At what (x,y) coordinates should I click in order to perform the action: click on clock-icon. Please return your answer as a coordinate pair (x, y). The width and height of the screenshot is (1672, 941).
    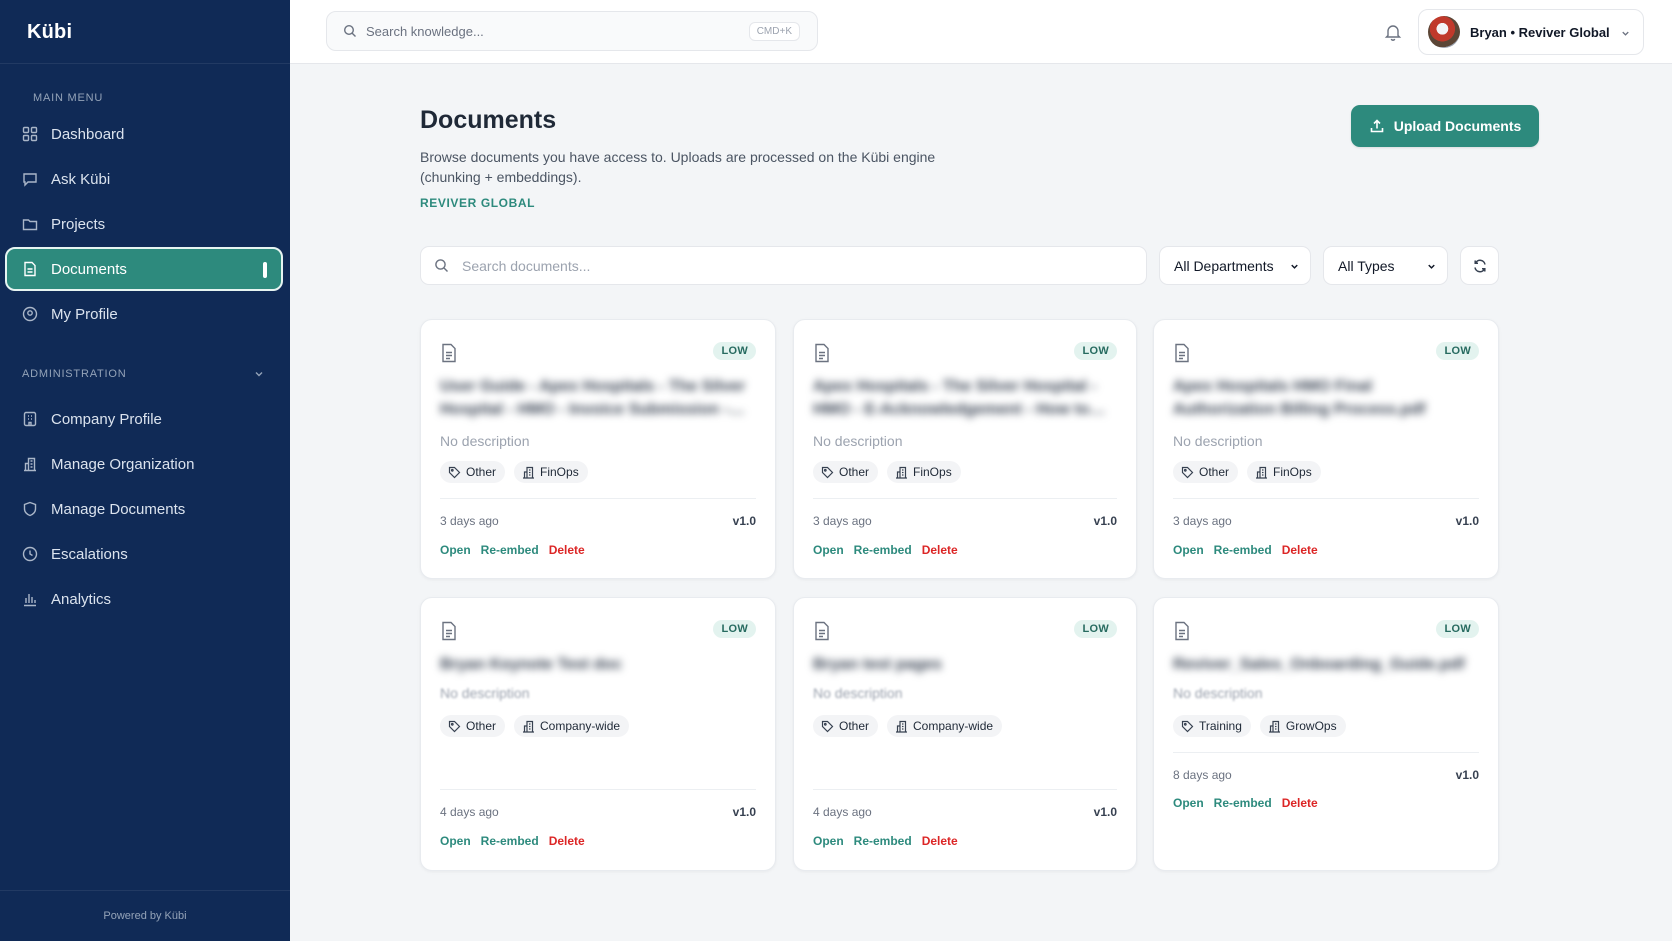
    Looking at the image, I should click on (30, 554).